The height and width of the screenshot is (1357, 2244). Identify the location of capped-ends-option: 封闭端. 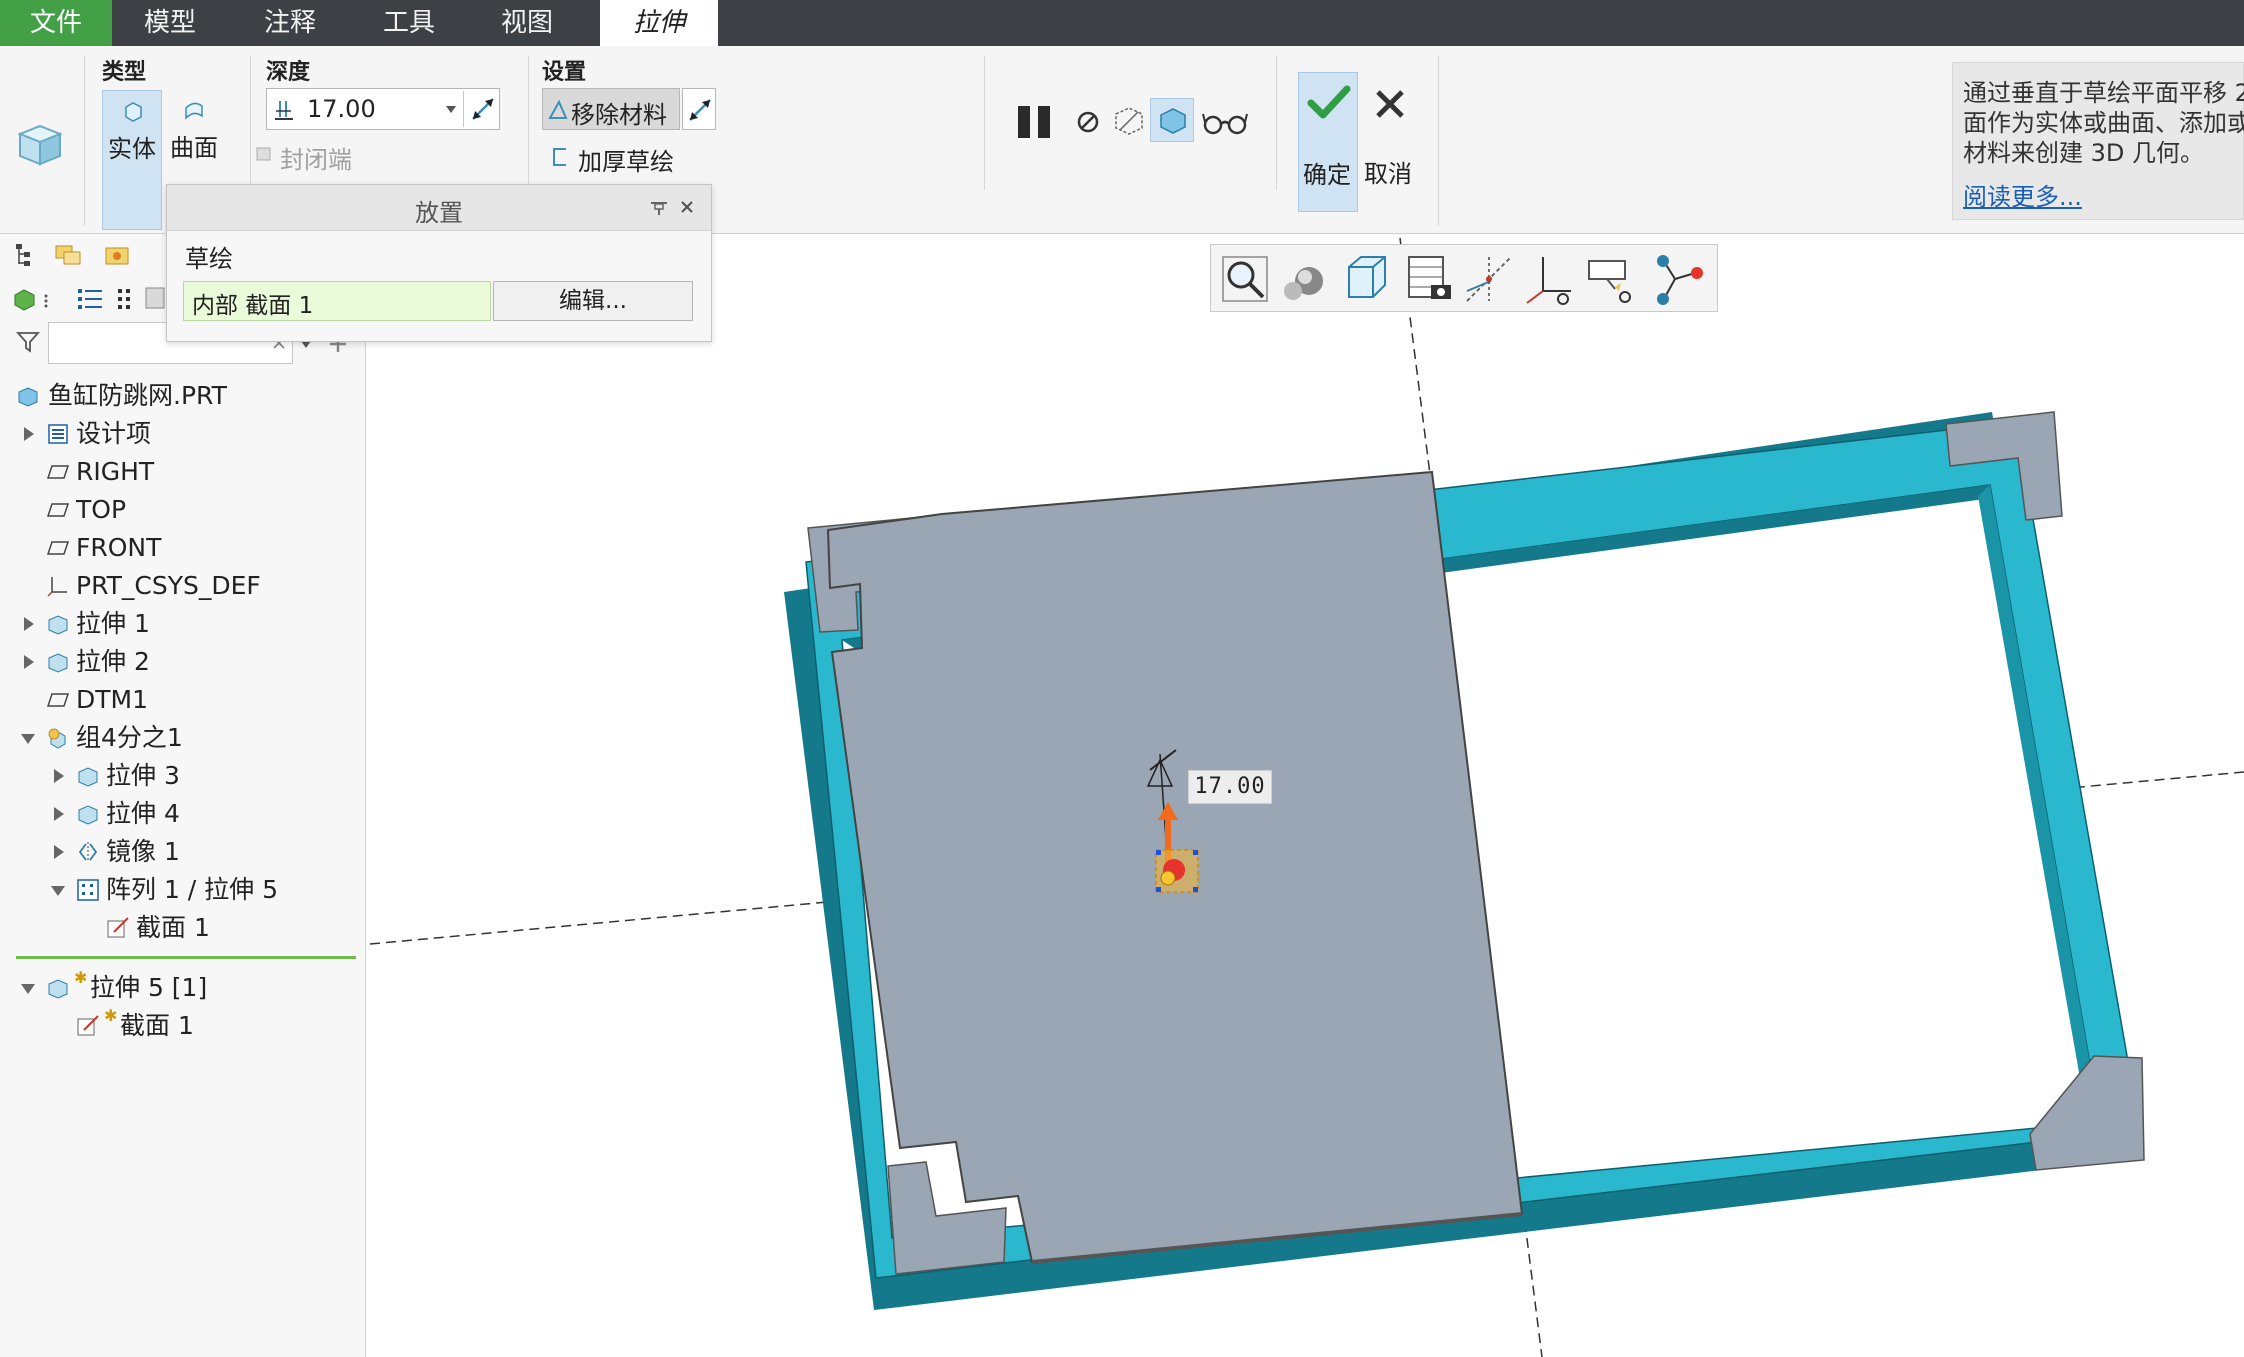
(316, 157).